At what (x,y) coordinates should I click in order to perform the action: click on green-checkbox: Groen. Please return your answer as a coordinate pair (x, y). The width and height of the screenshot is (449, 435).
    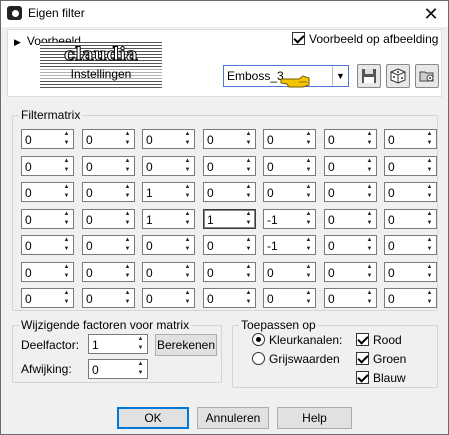
    Looking at the image, I should click on (381, 359).